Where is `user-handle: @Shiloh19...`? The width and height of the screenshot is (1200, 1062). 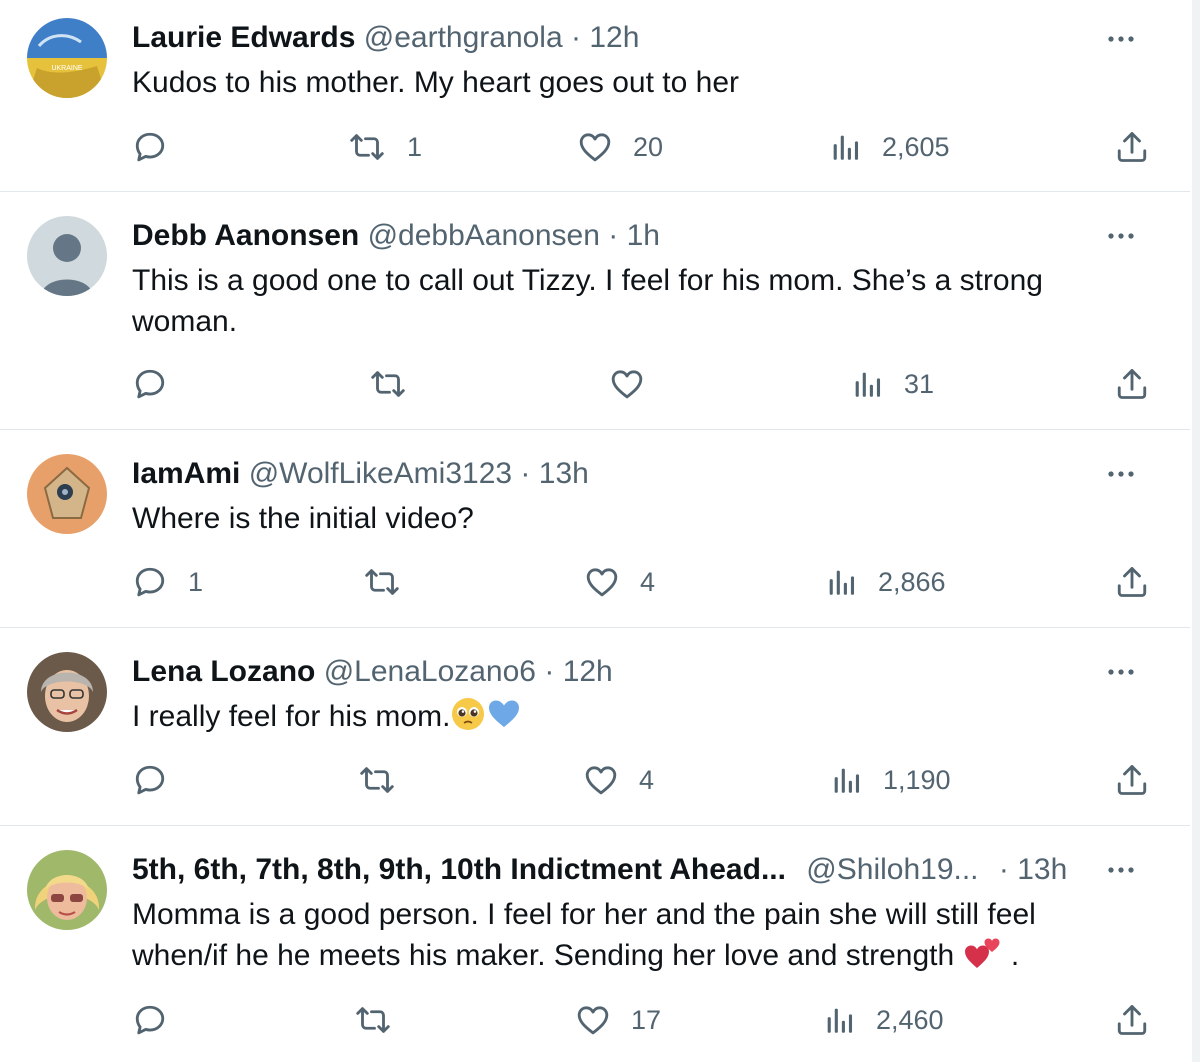
user-handle: @Shiloh19... is located at coordinates (892, 869).